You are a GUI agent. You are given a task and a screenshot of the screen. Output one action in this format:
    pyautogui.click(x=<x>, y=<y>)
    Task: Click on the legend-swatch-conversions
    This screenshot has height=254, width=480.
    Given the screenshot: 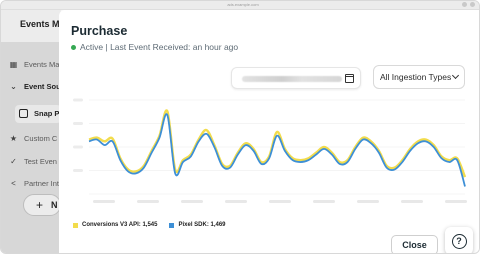 What is the action you would take?
    pyautogui.click(x=75, y=225)
    